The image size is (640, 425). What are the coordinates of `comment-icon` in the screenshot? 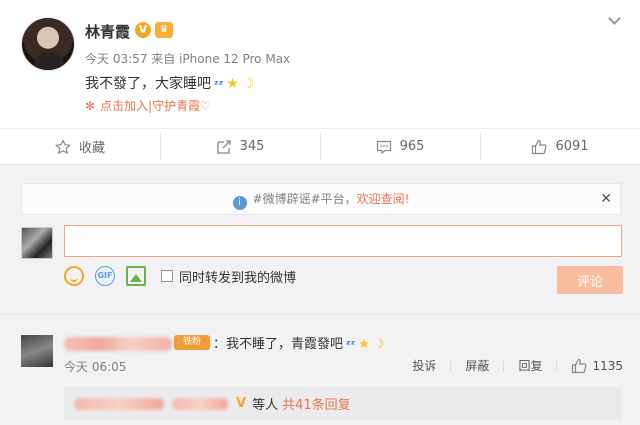 It's located at (383, 147).